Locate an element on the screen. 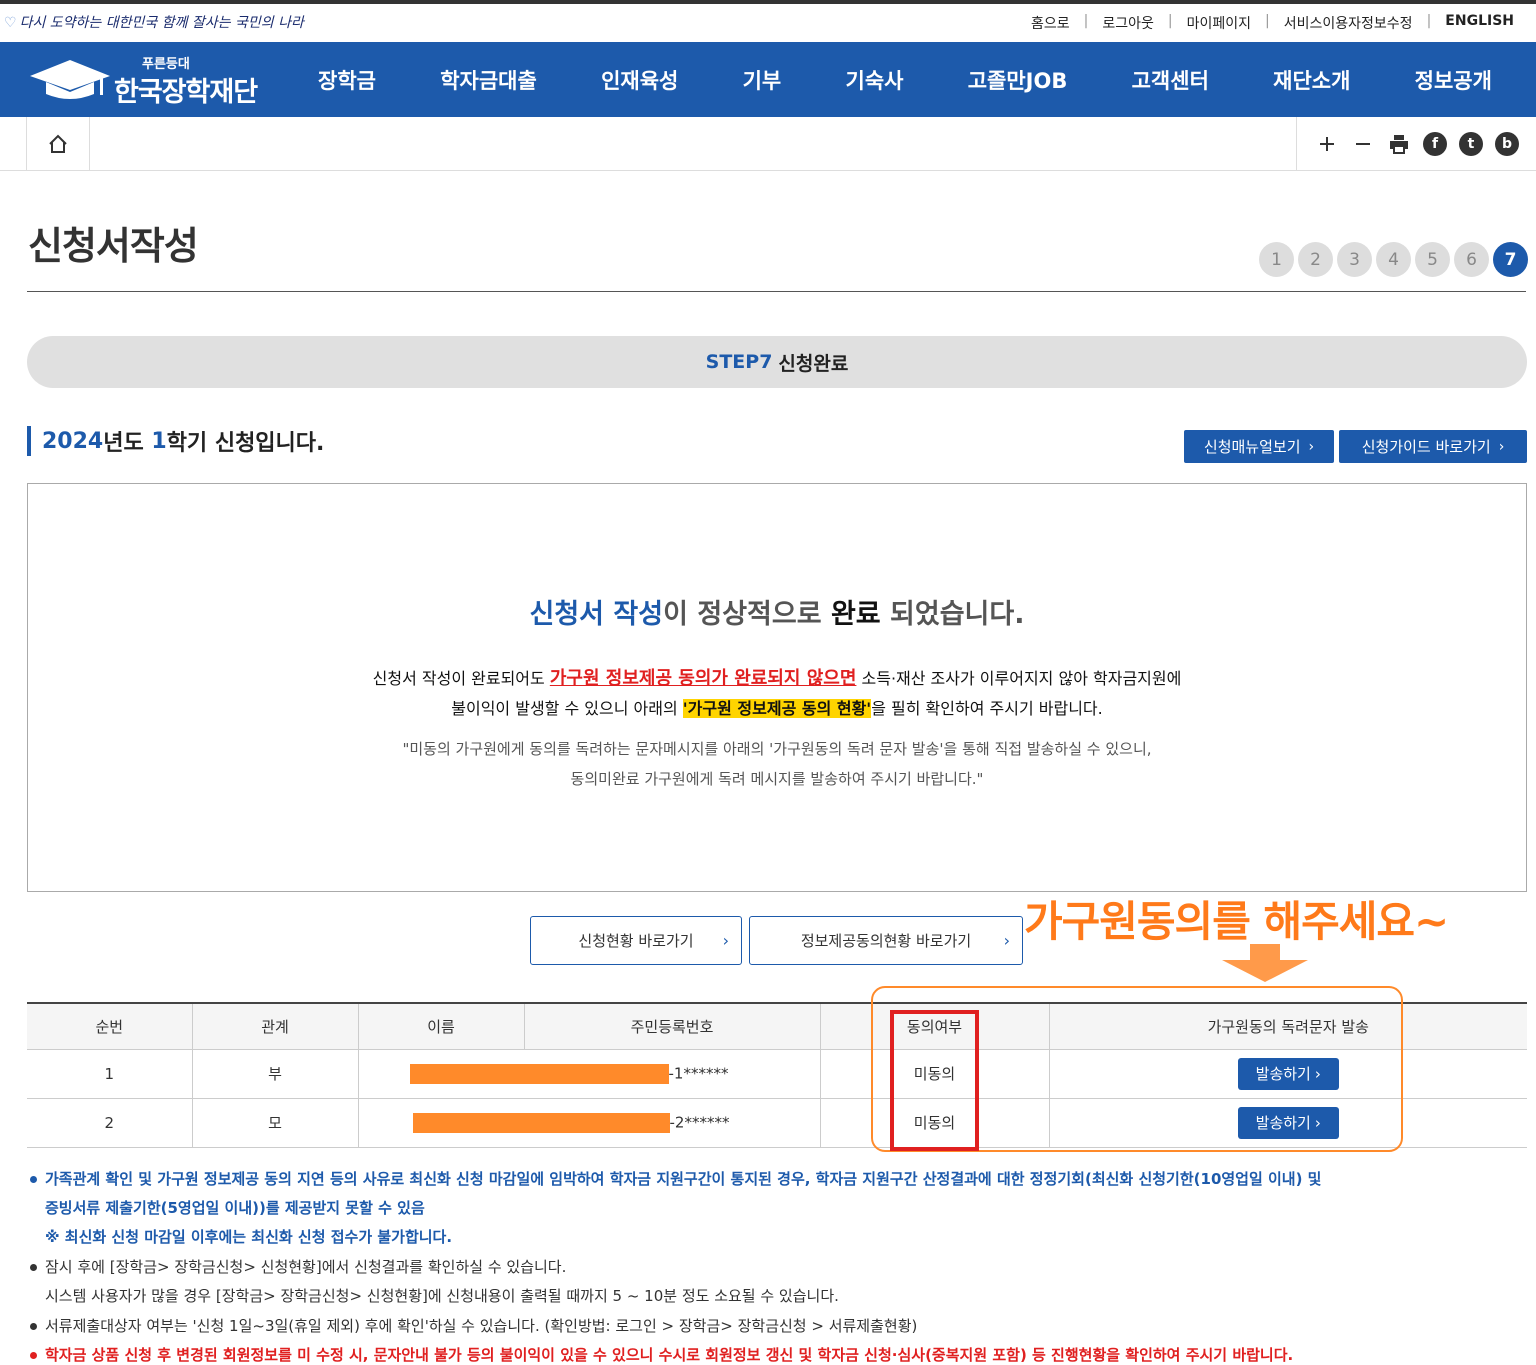  home-button is located at coordinates (58, 144).